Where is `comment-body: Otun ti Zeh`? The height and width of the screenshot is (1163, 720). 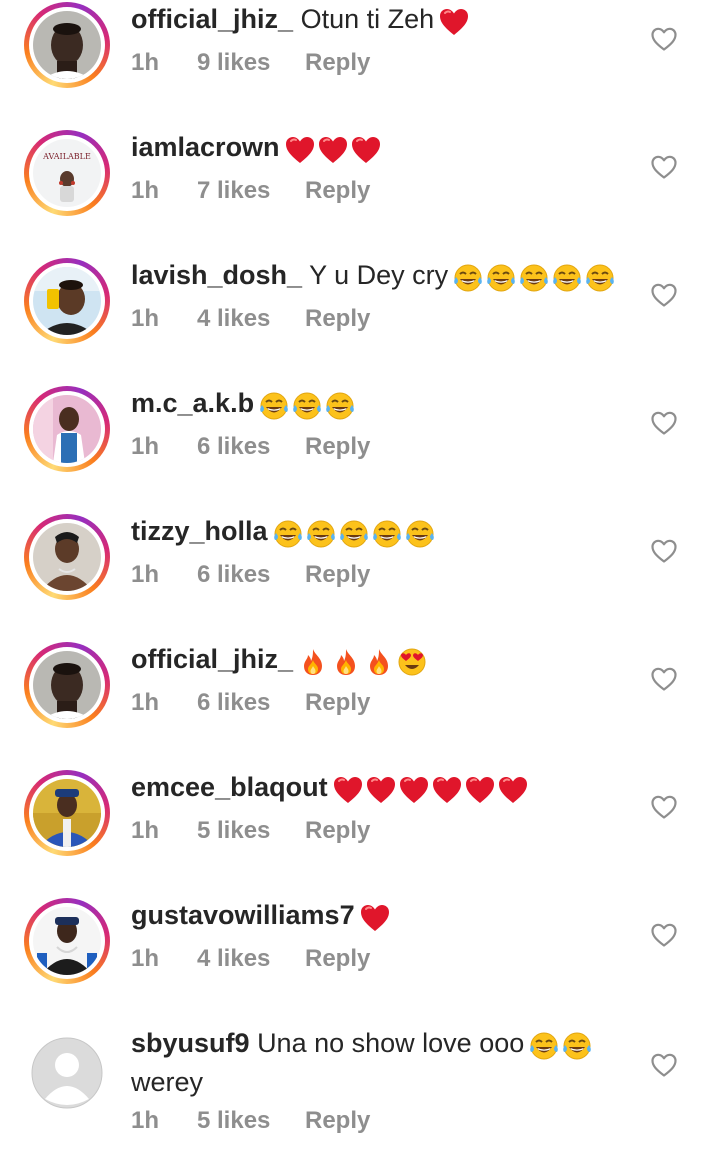 comment-body: Otun ti Zeh is located at coordinates (367, 19).